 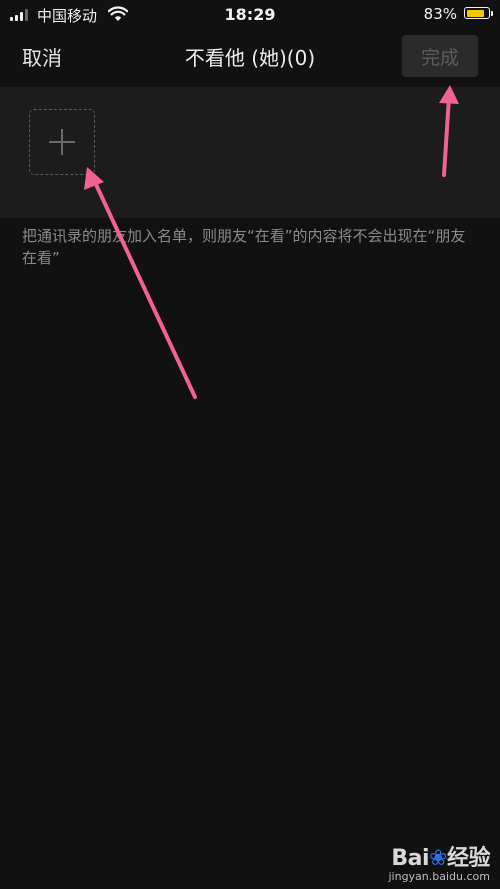 I want to click on paw-icon: ❀, so click(x=438, y=858).